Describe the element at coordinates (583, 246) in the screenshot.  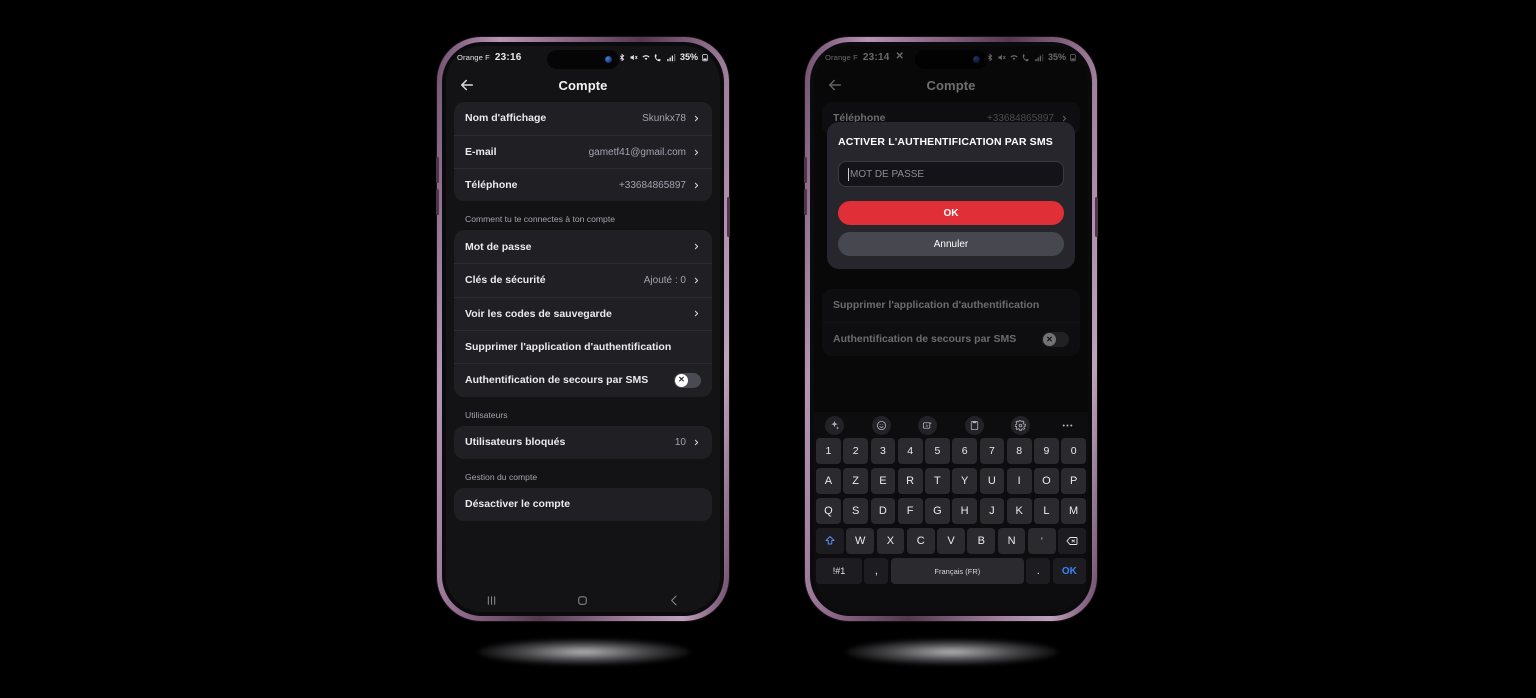
I see `row-password: Mot de passe` at that location.